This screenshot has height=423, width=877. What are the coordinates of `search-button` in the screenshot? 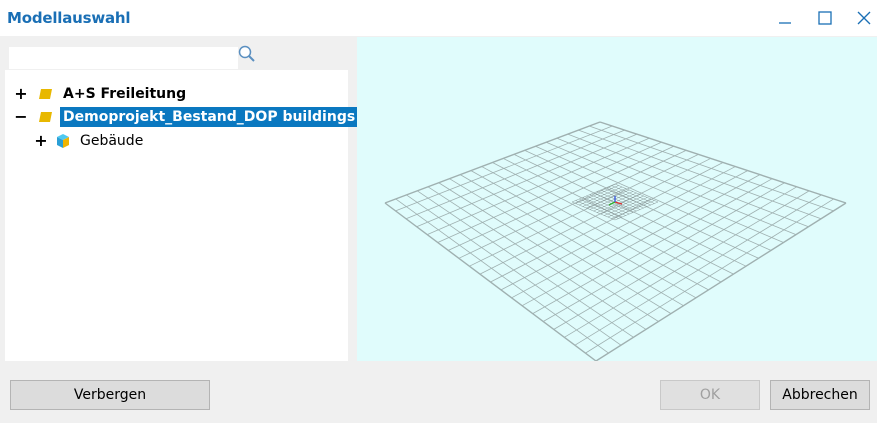 It's located at (247, 54).